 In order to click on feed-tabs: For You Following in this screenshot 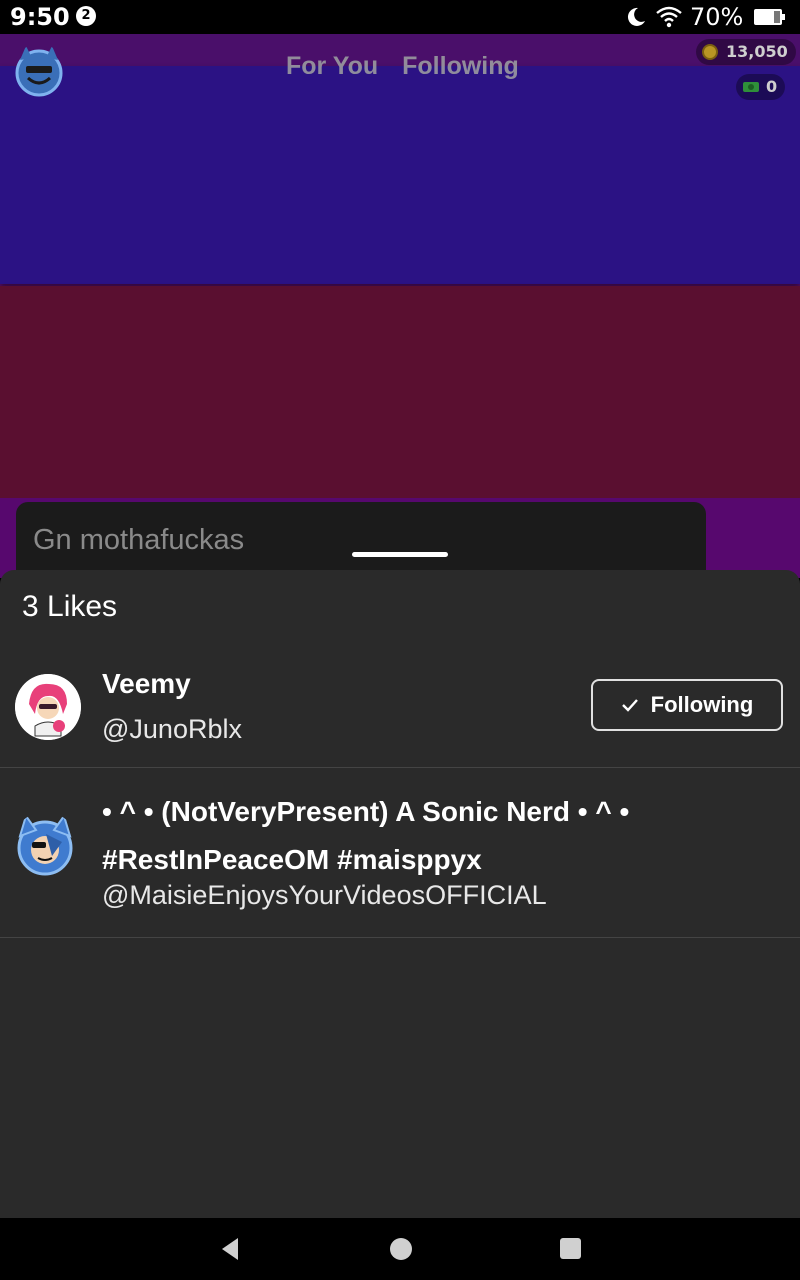, I will do `click(402, 66)`.